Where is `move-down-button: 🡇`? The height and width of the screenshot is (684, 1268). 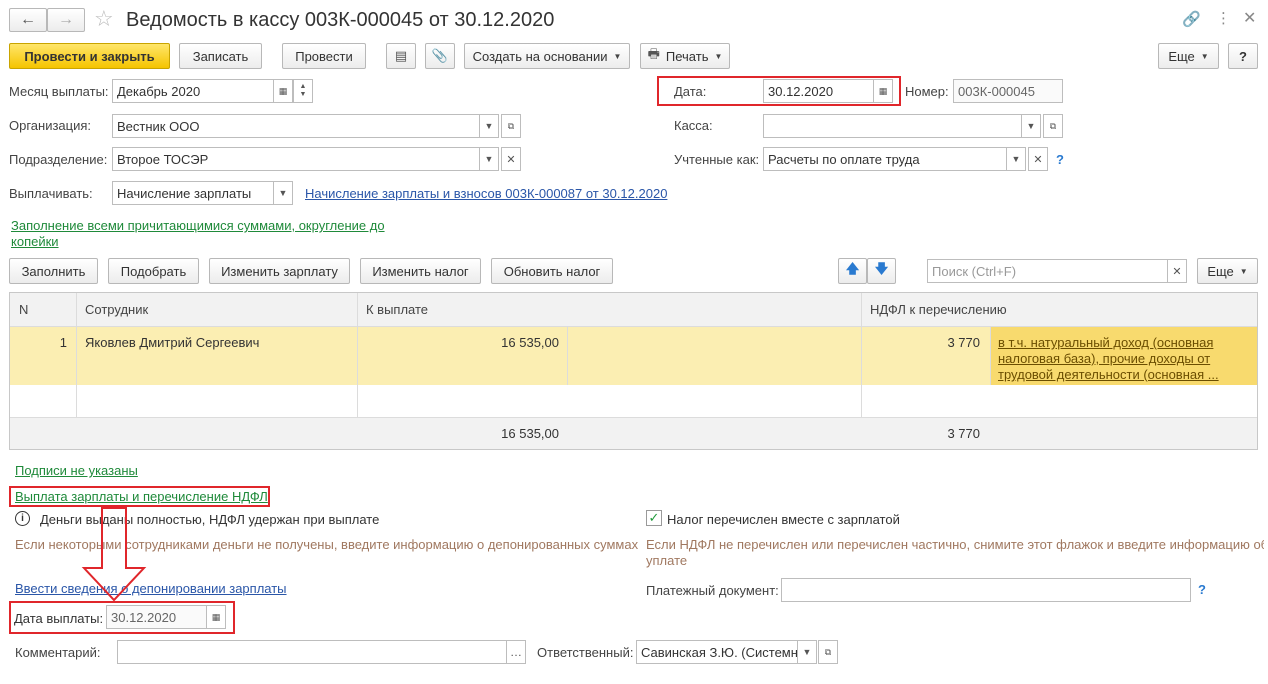
move-down-button: 🡇 is located at coordinates (881, 271).